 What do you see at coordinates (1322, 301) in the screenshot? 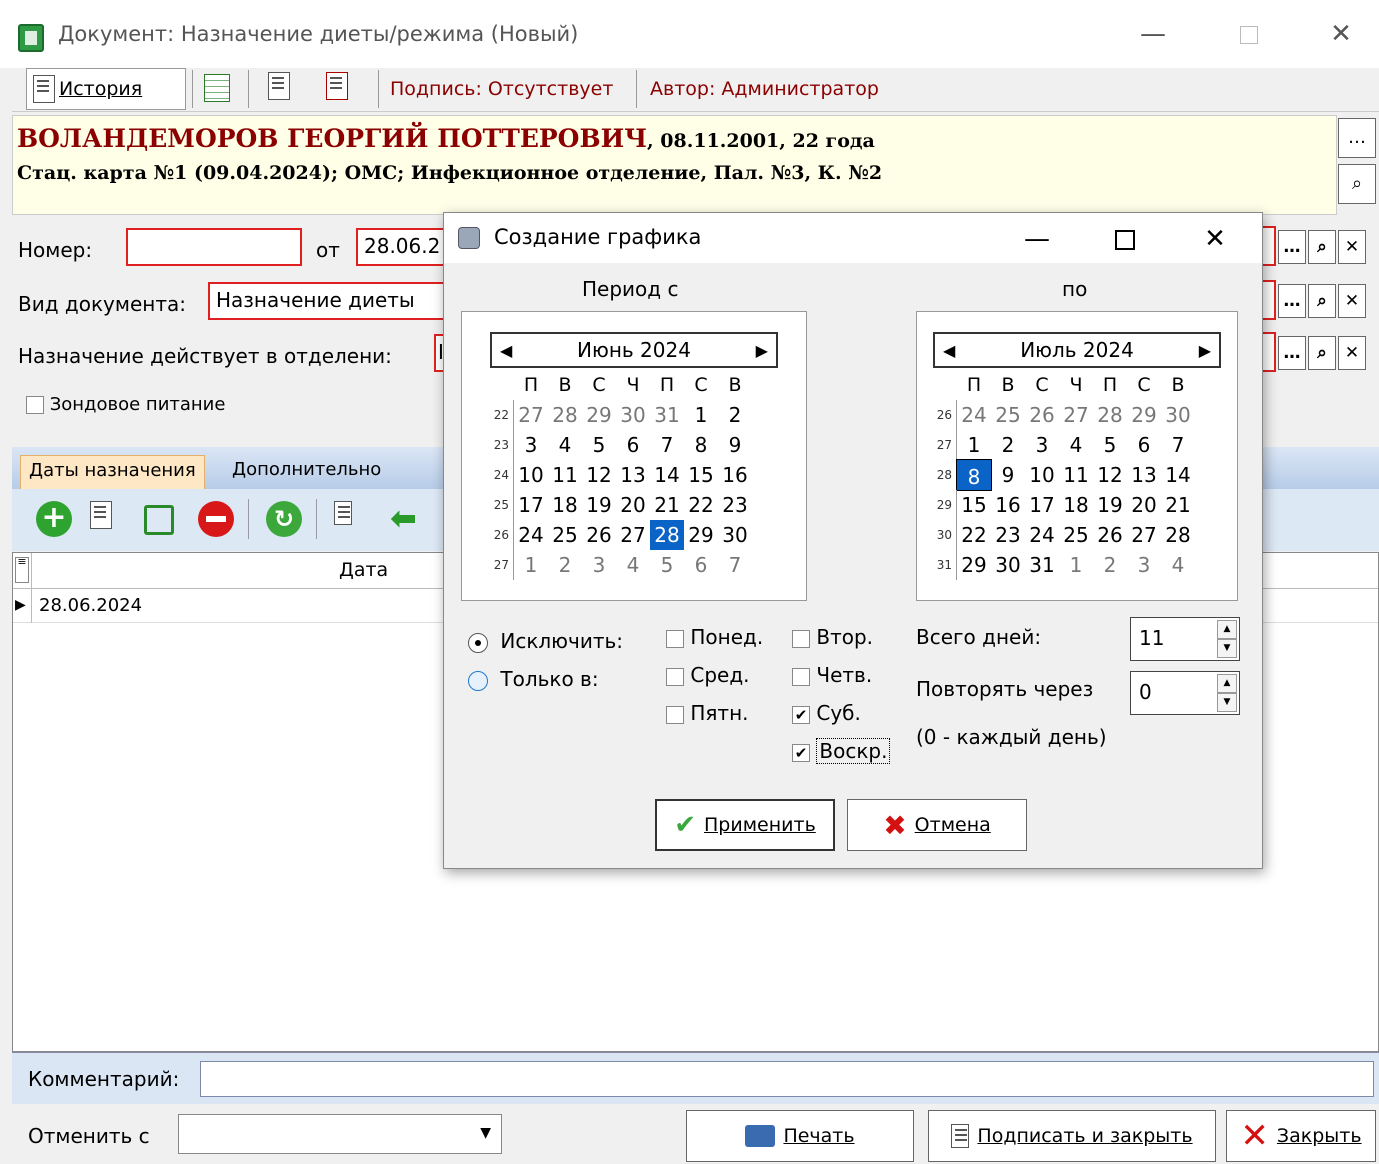
I see `doc-type-search-icon: ⌕` at bounding box center [1322, 301].